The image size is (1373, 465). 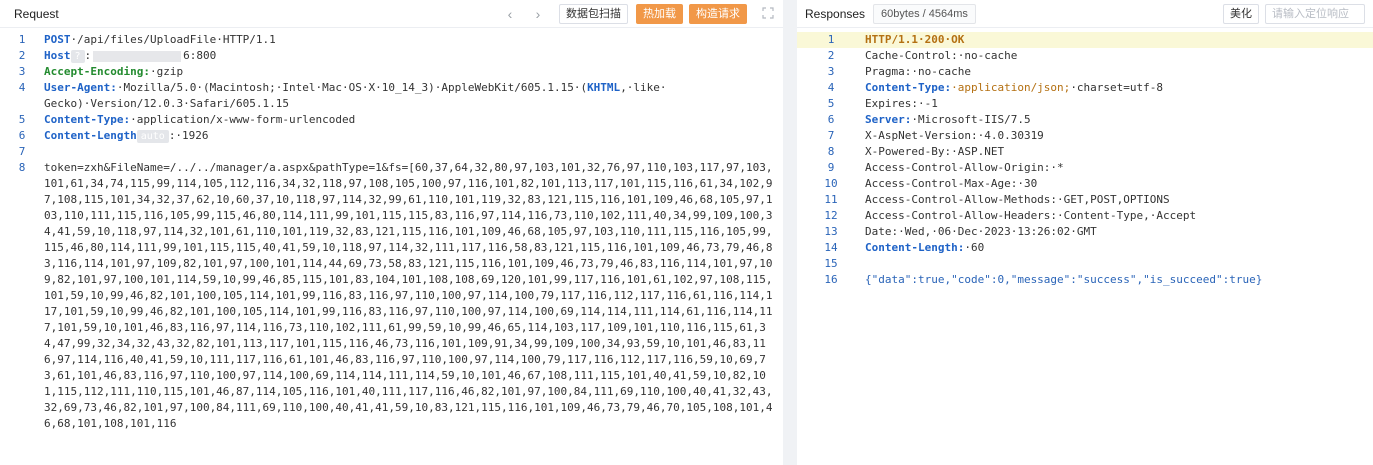 I want to click on header-value-keyword: KHTML, so click(x=604, y=87).